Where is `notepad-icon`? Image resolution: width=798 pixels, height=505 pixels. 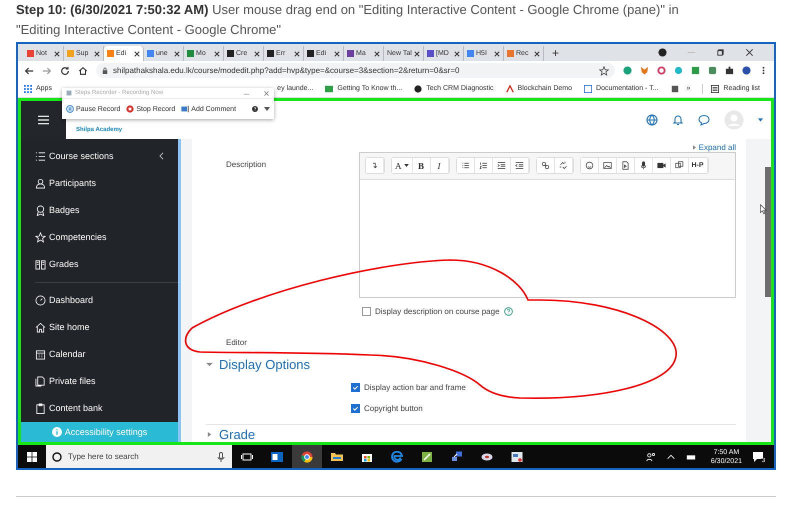 notepad-icon is located at coordinates (427, 456).